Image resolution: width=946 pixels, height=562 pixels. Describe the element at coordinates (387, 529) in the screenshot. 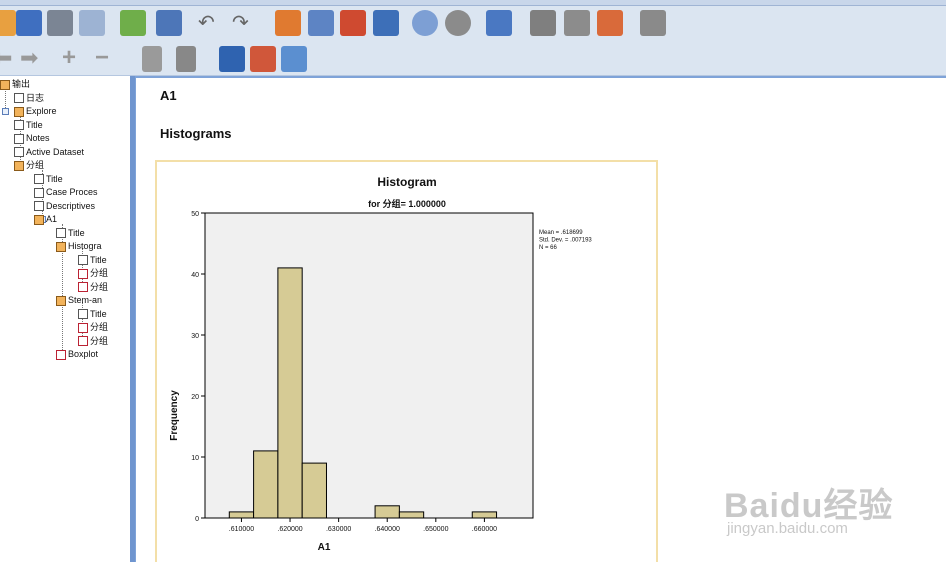

I see `x-tick-label: .640000` at that location.